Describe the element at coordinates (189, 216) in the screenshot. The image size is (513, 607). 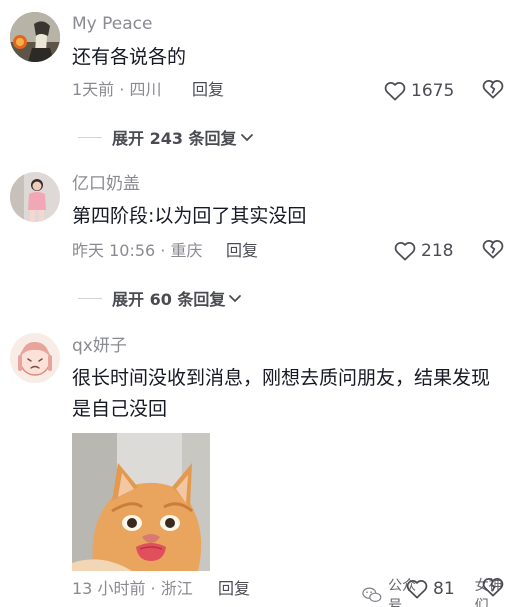
I see `comment-text: 第四阶段:以为回了其实没回` at that location.